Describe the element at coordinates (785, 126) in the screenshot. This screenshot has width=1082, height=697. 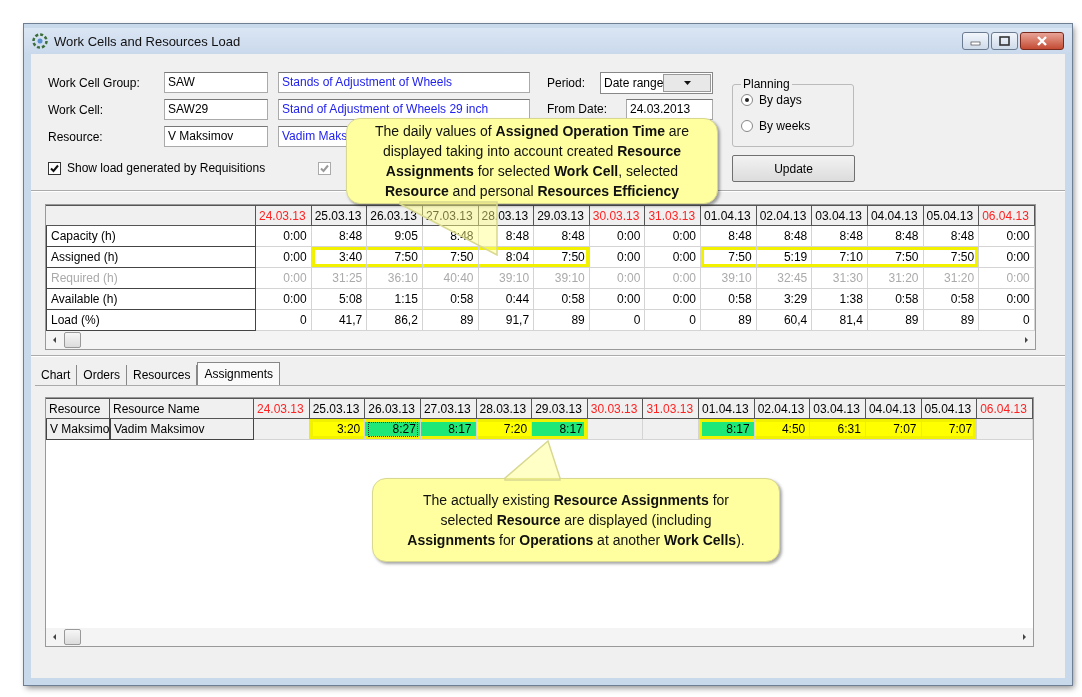
I see `radio-label: By weeks` at that location.